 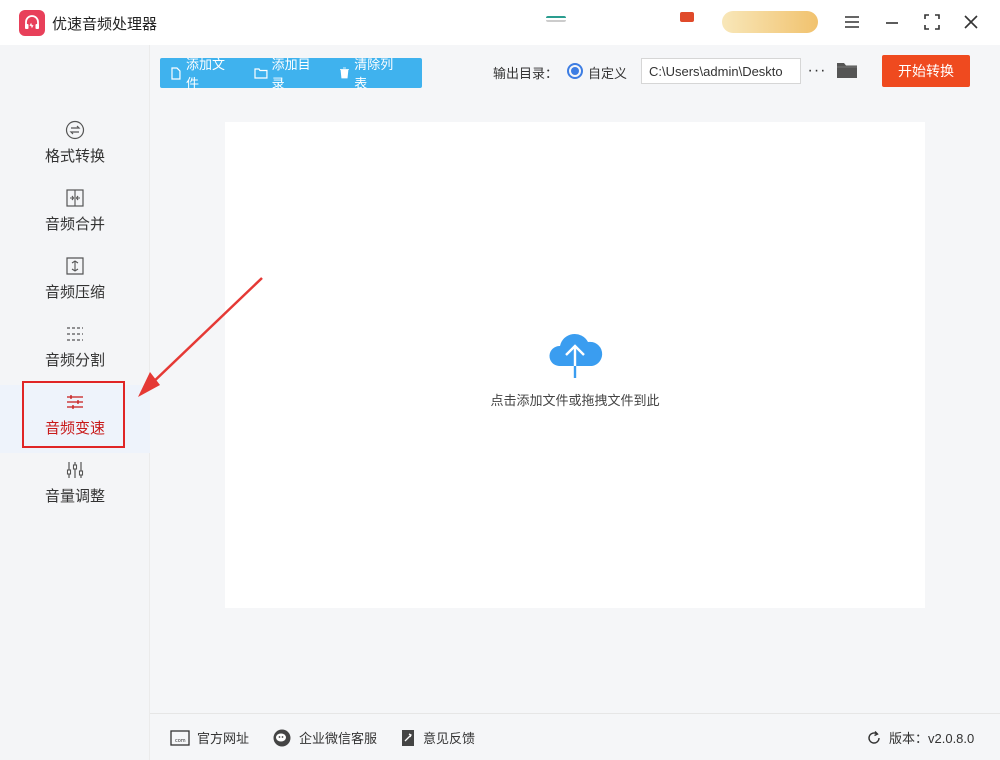 I want to click on custom-radio, so click(x=575, y=71).